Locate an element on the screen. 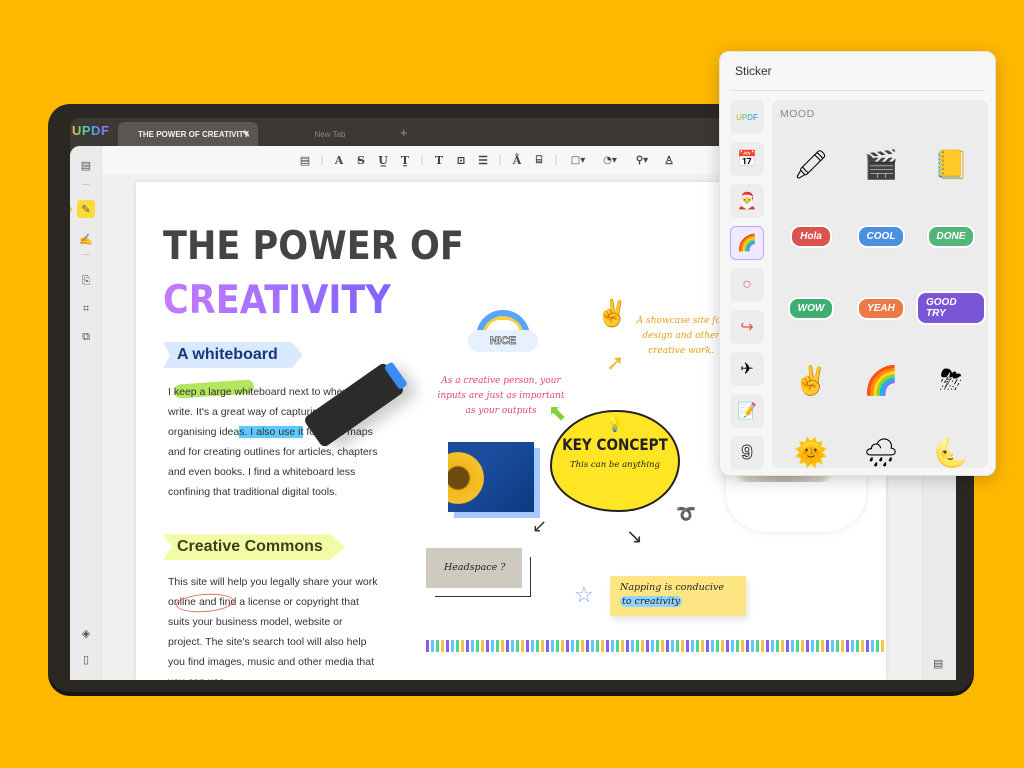 This screenshot has height=768, width=1024. tab-new-tab: New Tab is located at coordinates (330, 134).